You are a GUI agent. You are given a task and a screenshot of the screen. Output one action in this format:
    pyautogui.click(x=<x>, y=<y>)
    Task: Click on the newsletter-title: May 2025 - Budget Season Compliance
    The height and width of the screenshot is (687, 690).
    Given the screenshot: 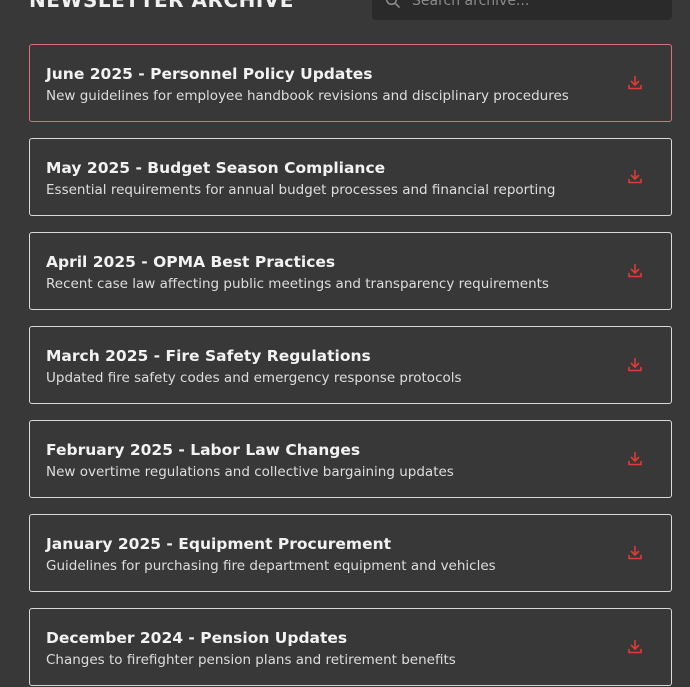 What is the action you would take?
    pyautogui.click(x=216, y=168)
    